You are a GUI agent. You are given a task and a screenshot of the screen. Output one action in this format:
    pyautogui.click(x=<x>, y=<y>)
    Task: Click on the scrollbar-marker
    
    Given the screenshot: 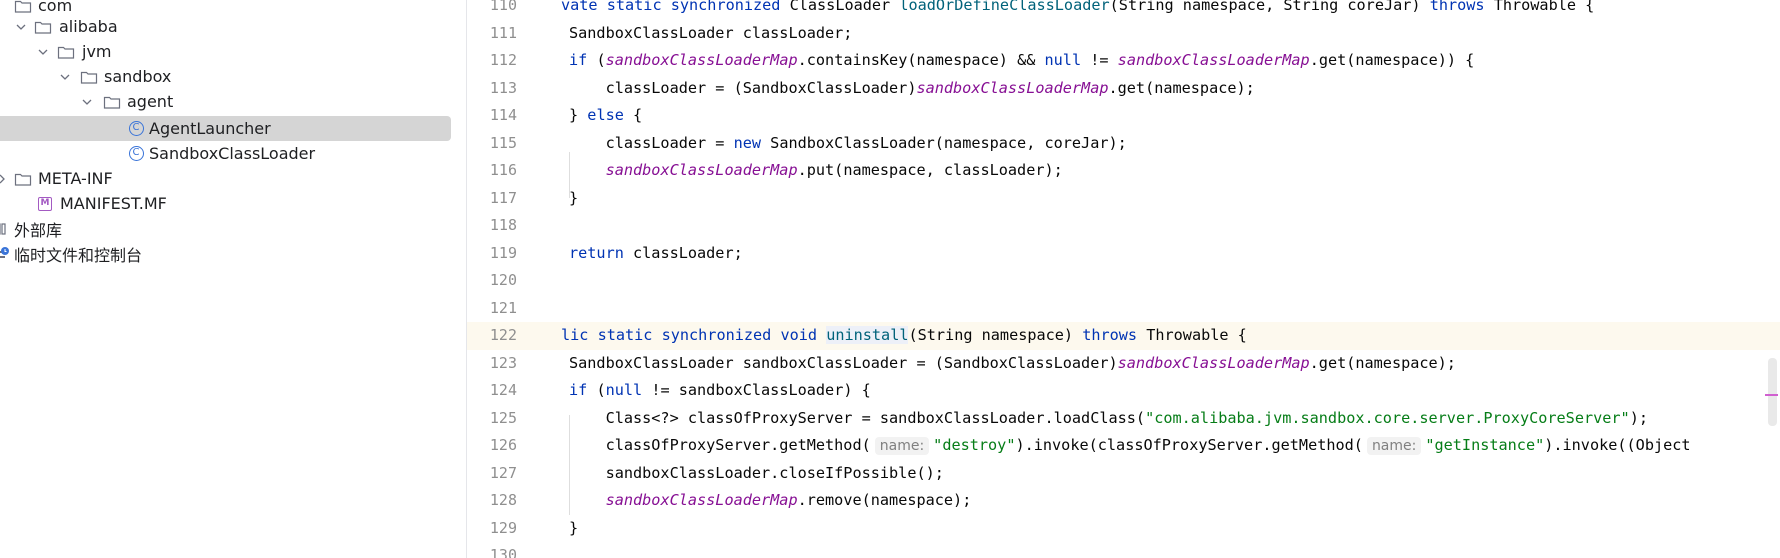 What is the action you would take?
    pyautogui.click(x=1771, y=395)
    